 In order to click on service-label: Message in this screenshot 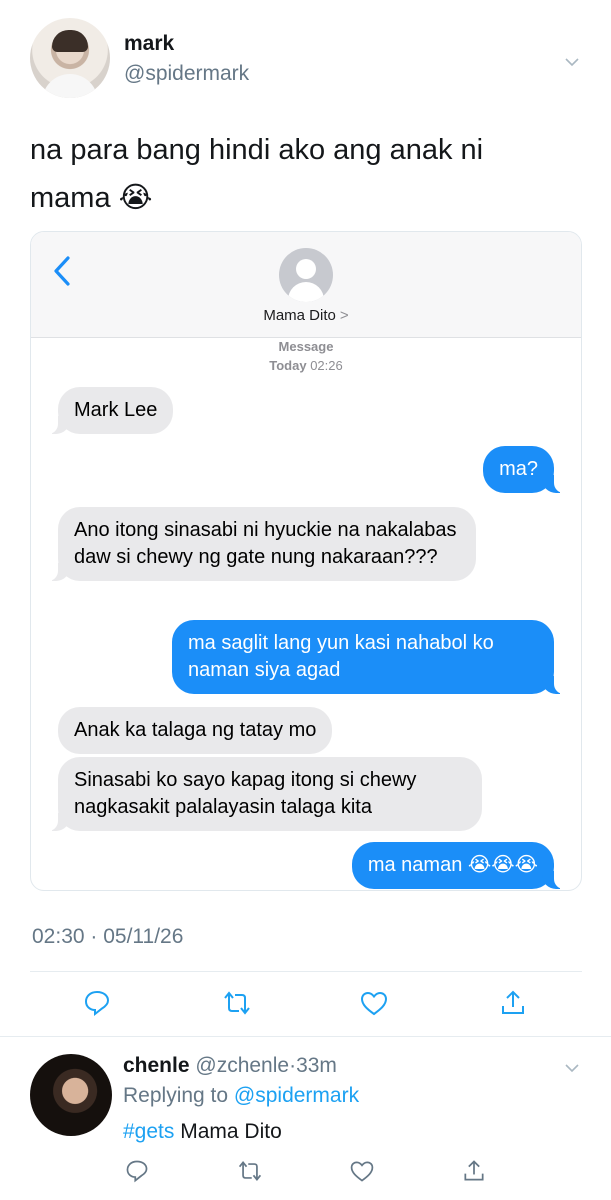, I will do `click(306, 346)`.